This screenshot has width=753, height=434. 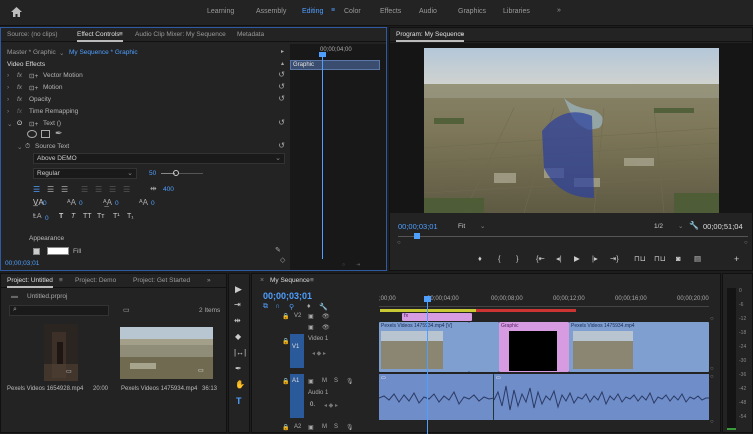 What do you see at coordinates (746, 243) in the screenshot?
I see `scroll-right-icon: ○` at bounding box center [746, 243].